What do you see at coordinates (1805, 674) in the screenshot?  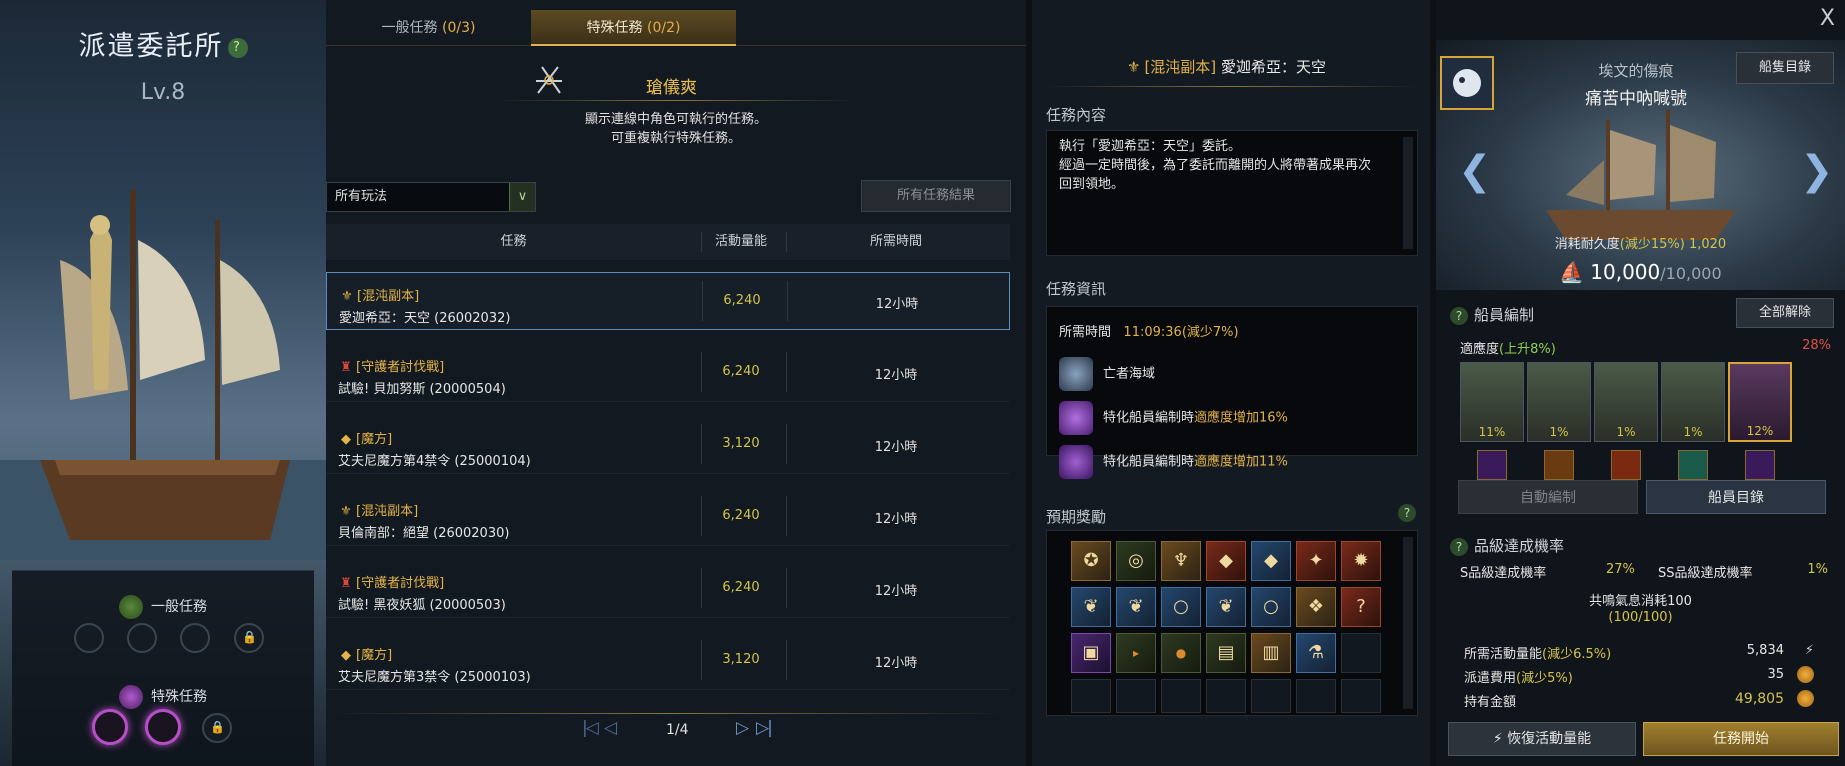 I see `gold-coin-icon` at bounding box center [1805, 674].